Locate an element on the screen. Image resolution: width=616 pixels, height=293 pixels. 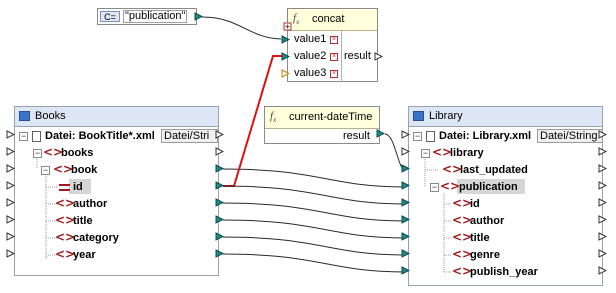
concat-title-bar: fx concat is located at coordinates (332, 20).